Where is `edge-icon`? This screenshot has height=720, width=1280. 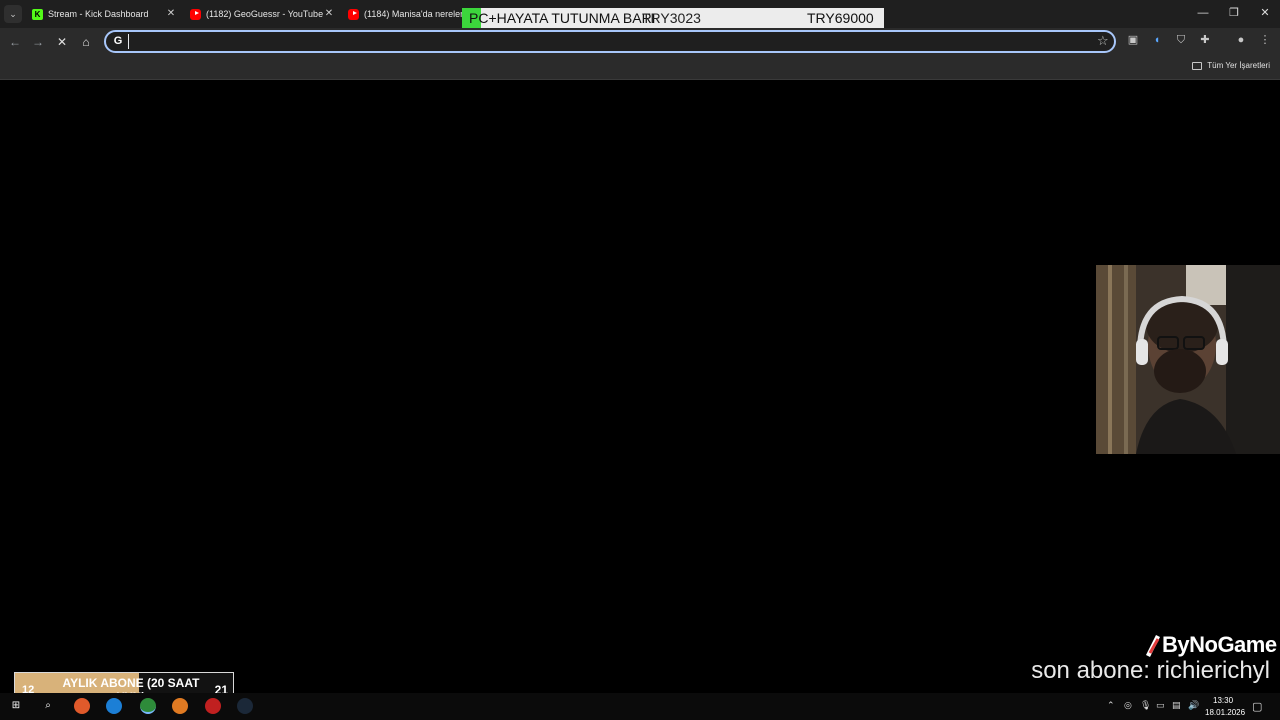
edge-icon is located at coordinates (114, 706).